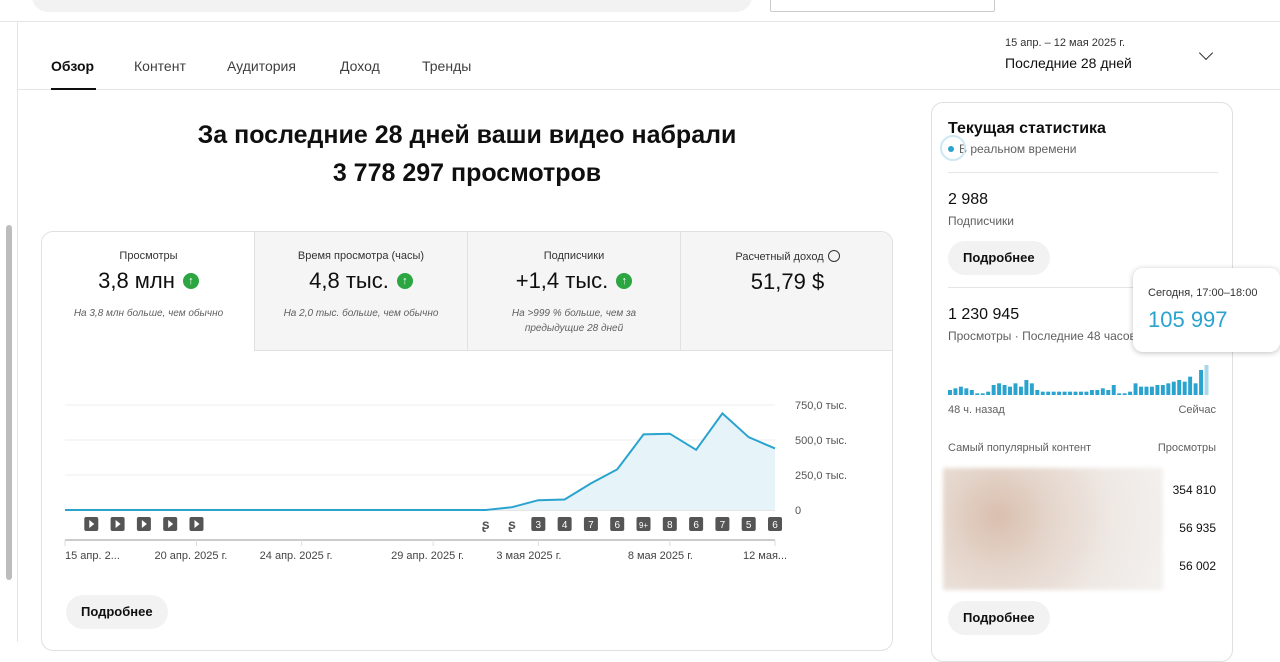 This screenshot has height=662, width=1280. What do you see at coordinates (882, 6) in the screenshot?
I see `top-dropdown` at bounding box center [882, 6].